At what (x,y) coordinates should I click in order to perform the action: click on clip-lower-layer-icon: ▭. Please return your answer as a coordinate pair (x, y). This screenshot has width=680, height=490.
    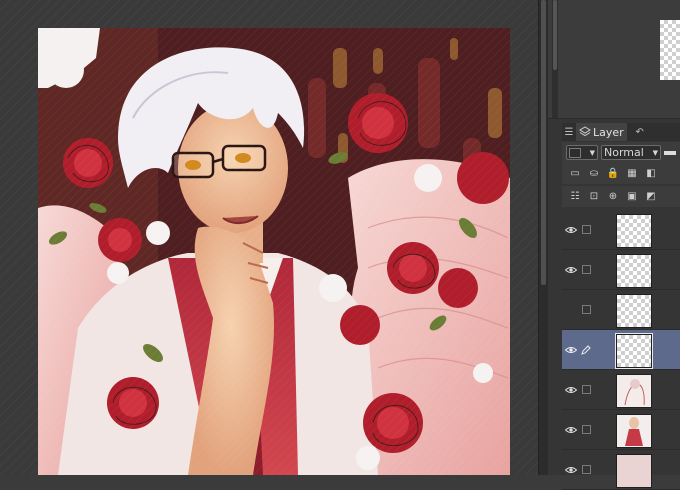
    Looking at the image, I should click on (575, 174).